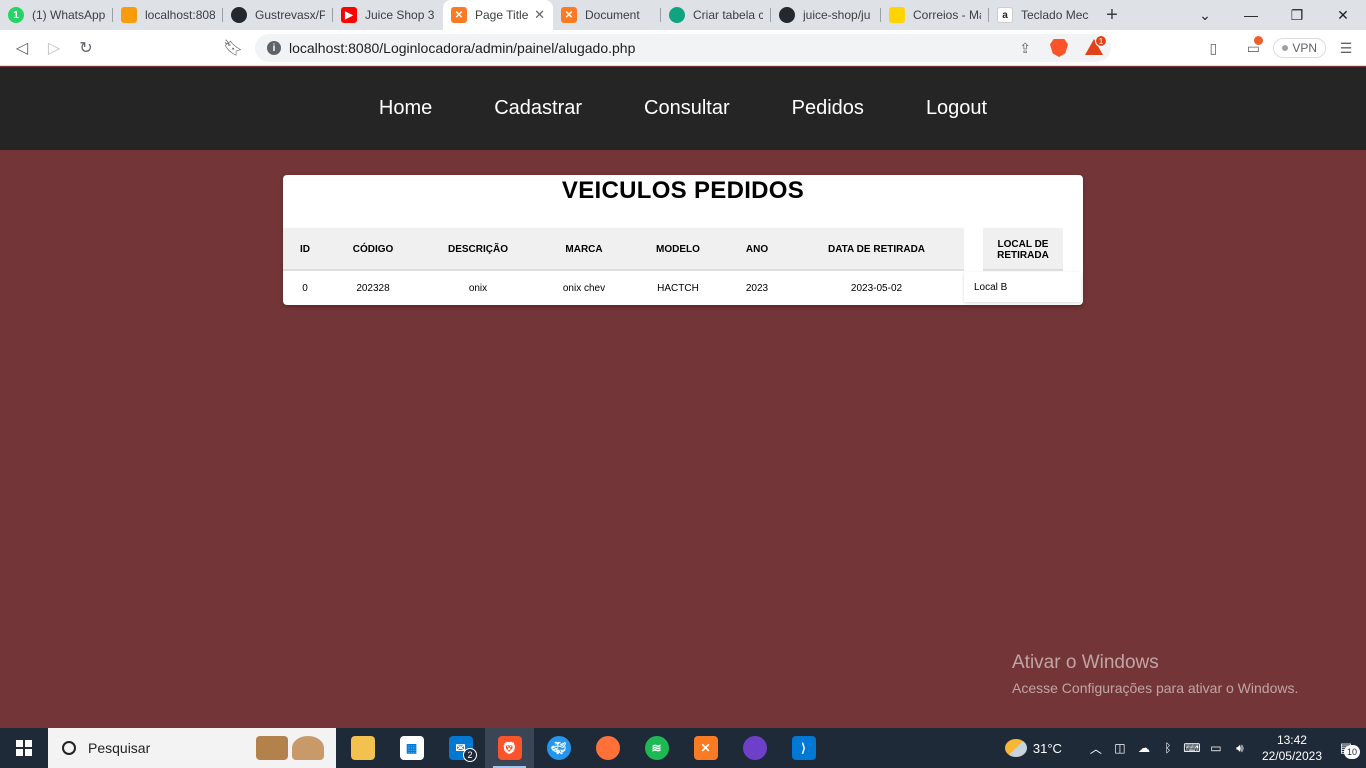 The width and height of the screenshot is (1366, 768). I want to click on table-header-local: LOCAL DE RETIRADA, so click(1023, 249).